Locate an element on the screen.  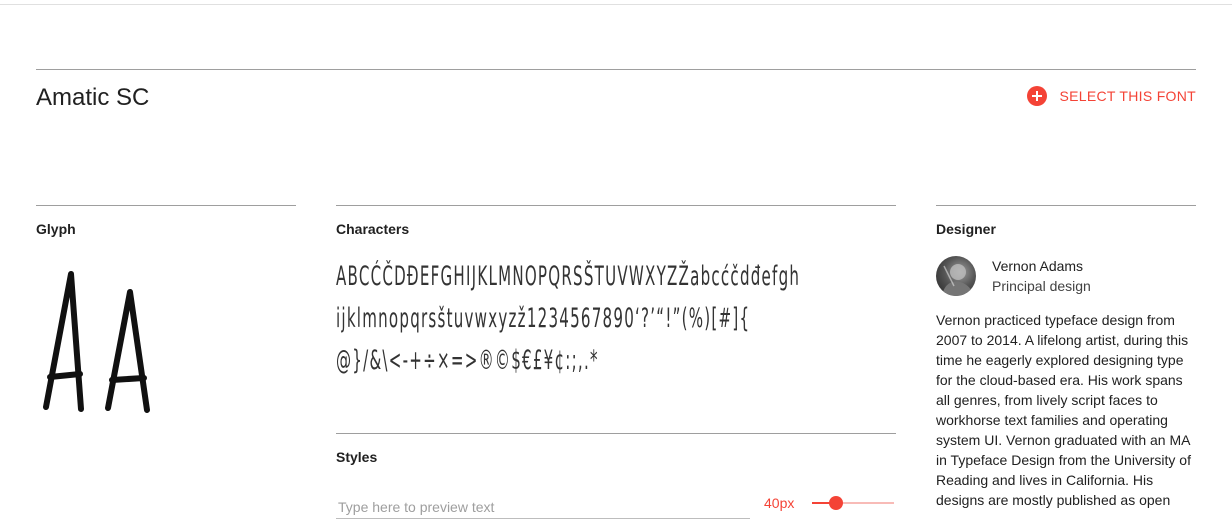
select-font-button: SELECT THIS FONT is located at coordinates (1111, 96).